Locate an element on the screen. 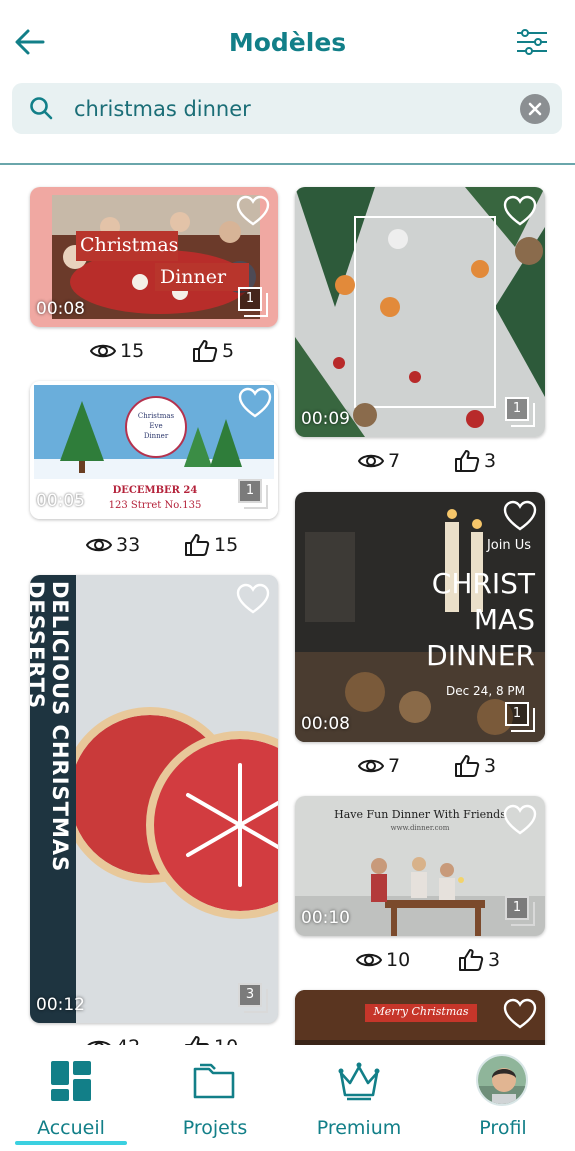 The height and width of the screenshot is (1151, 575). pages-icon: 3 is located at coordinates (254, 999).